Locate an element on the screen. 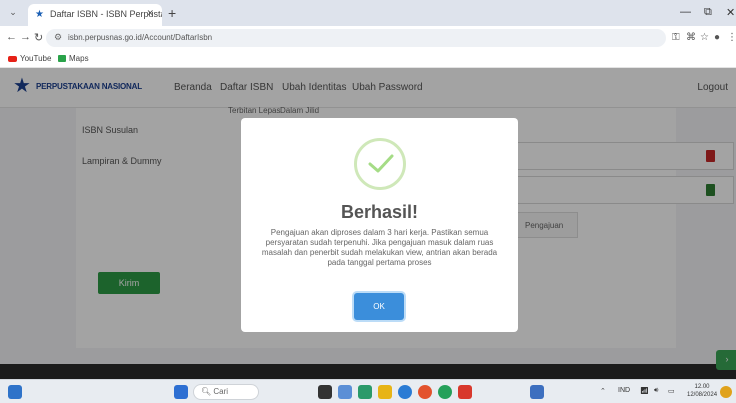 Image resolution: width=736 pixels, height=403 pixels. maximize-icon: ⧉ is located at coordinates (708, 12).